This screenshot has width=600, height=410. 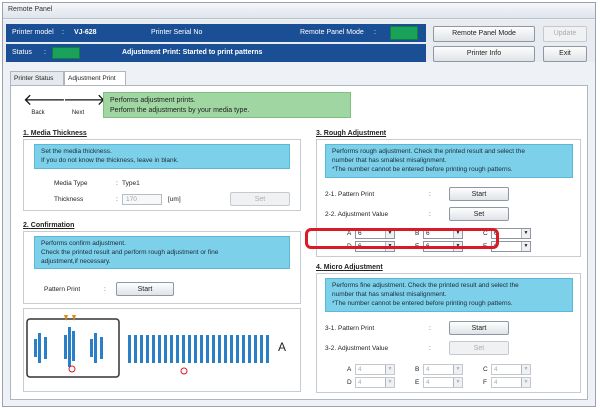 I want to click on pattern-preview-image: A, so click(x=162, y=350).